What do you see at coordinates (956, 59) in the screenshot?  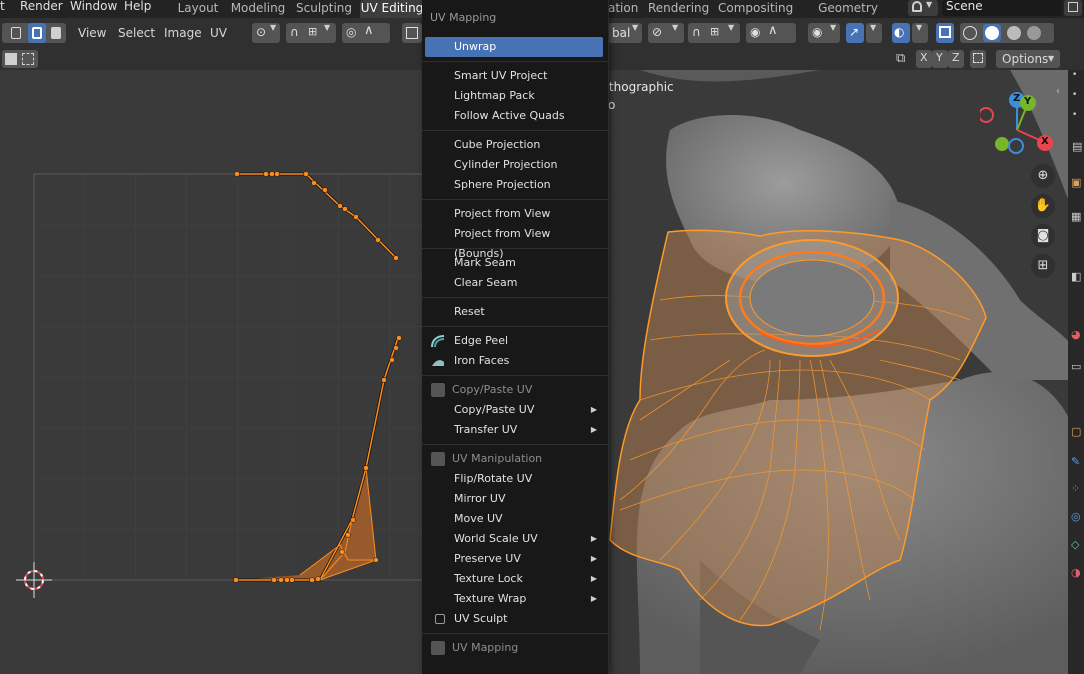 I see `mirror-z-button: Z` at bounding box center [956, 59].